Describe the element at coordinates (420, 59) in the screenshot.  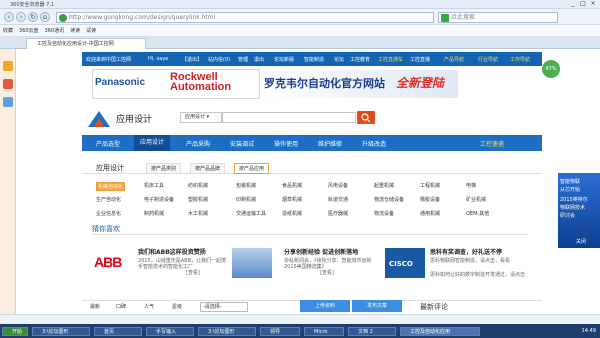
I see `live-link: 工控直播` at that location.